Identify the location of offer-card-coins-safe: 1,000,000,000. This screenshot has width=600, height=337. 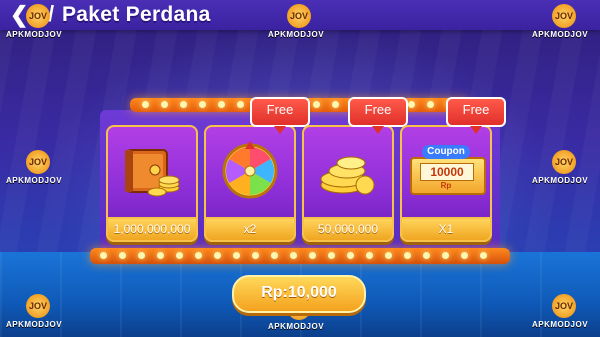
(152, 183).